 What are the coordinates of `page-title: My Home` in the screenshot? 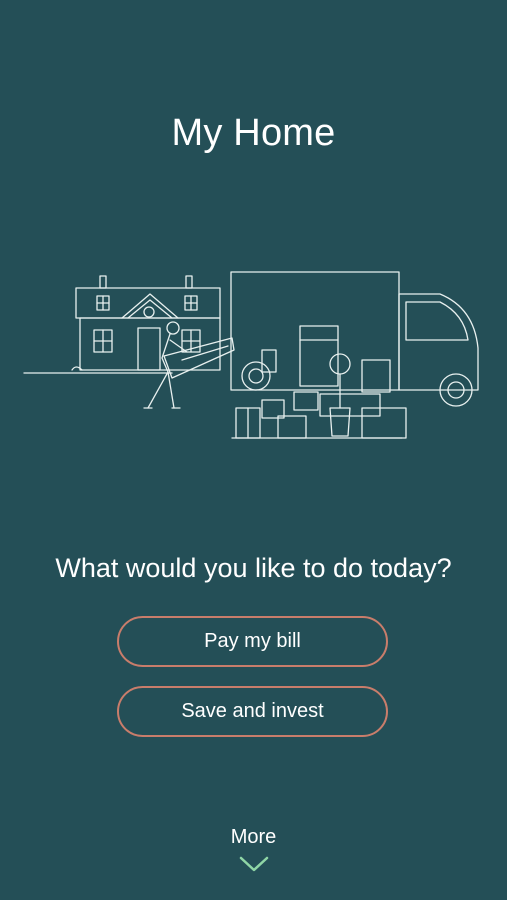 It's located at (253, 133).